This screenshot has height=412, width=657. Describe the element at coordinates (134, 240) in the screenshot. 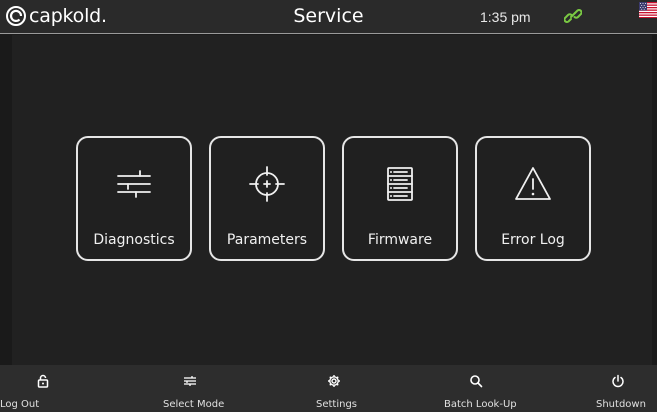

I see `tile-label: Diagnostics` at that location.